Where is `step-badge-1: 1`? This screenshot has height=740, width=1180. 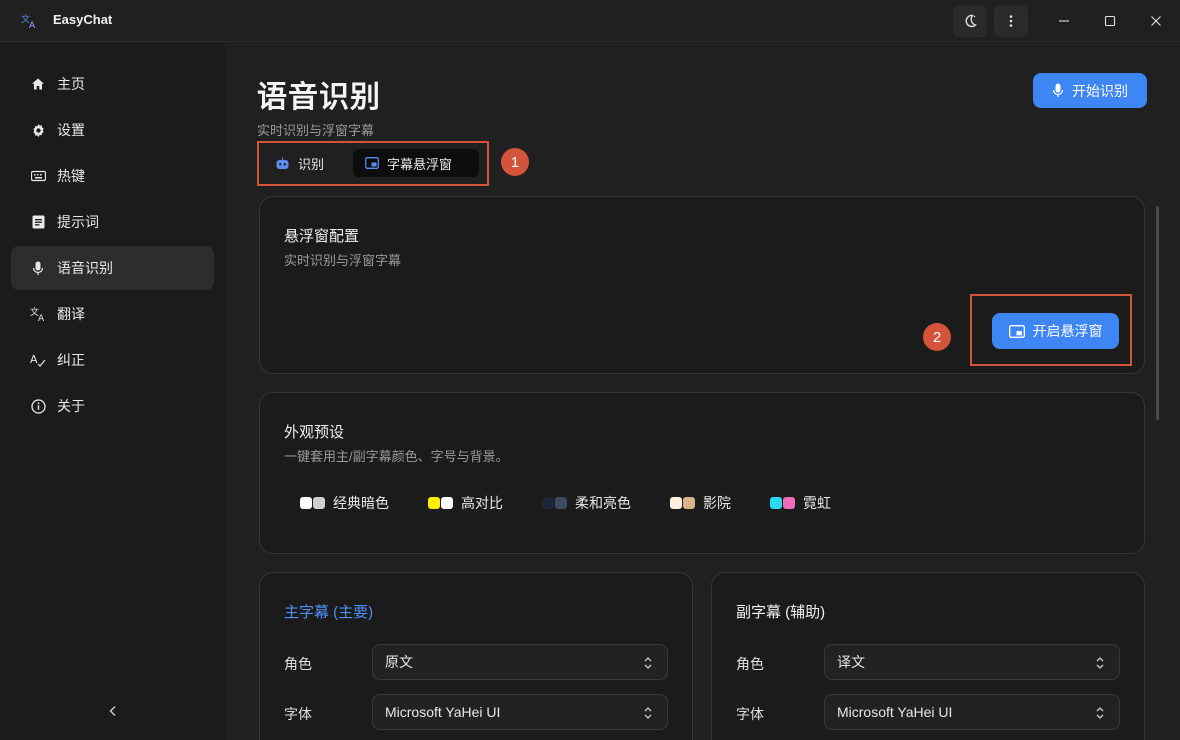 step-badge-1: 1 is located at coordinates (515, 162).